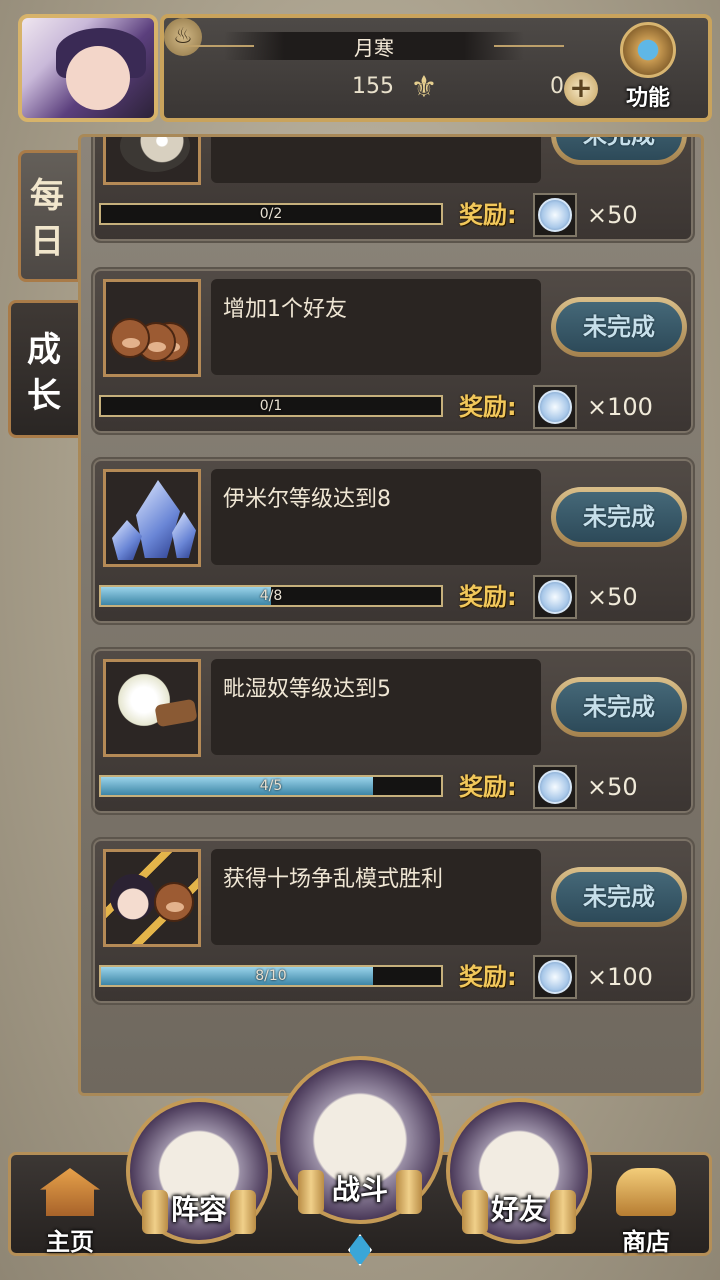 The height and width of the screenshot is (1280, 720). Describe the element at coordinates (133, 897) in the screenshot. I see `girl-icon` at that location.